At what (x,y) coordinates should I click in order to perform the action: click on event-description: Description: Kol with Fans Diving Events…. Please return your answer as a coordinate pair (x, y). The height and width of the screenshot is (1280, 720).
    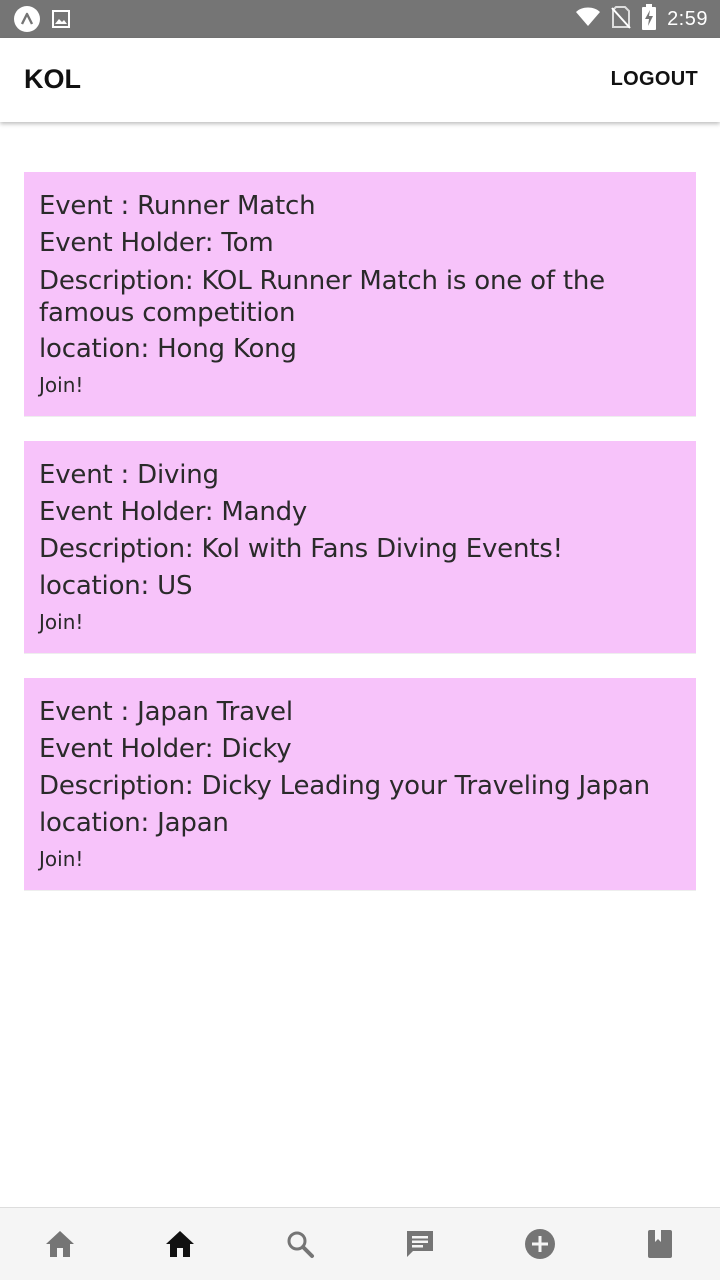
    Looking at the image, I should click on (301, 549).